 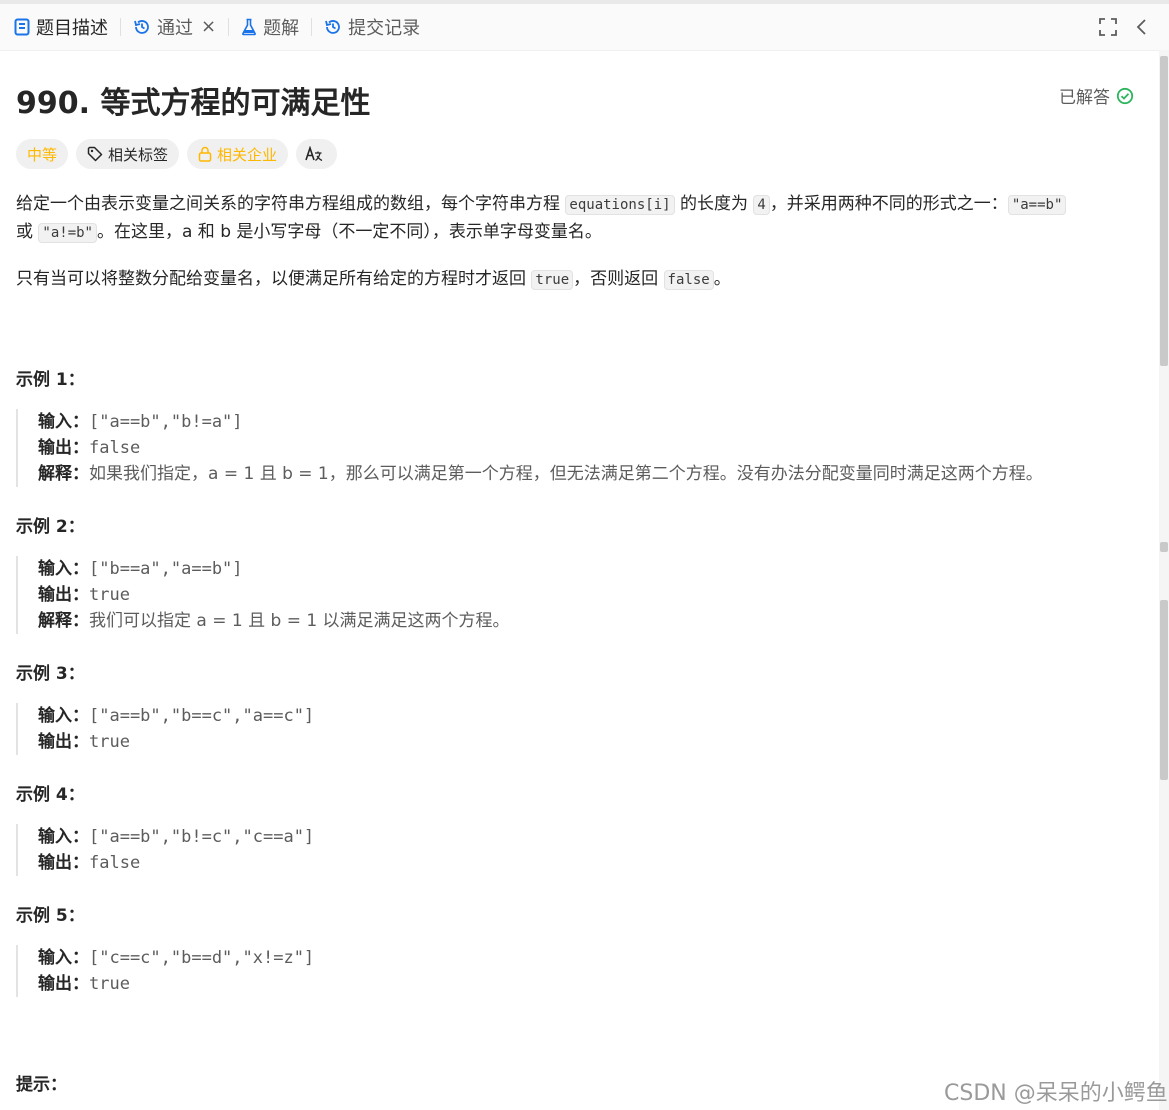 I want to click on example-3-block: 输入：["a==b","b==c","a==c"] 输出：true, so click(x=584, y=729).